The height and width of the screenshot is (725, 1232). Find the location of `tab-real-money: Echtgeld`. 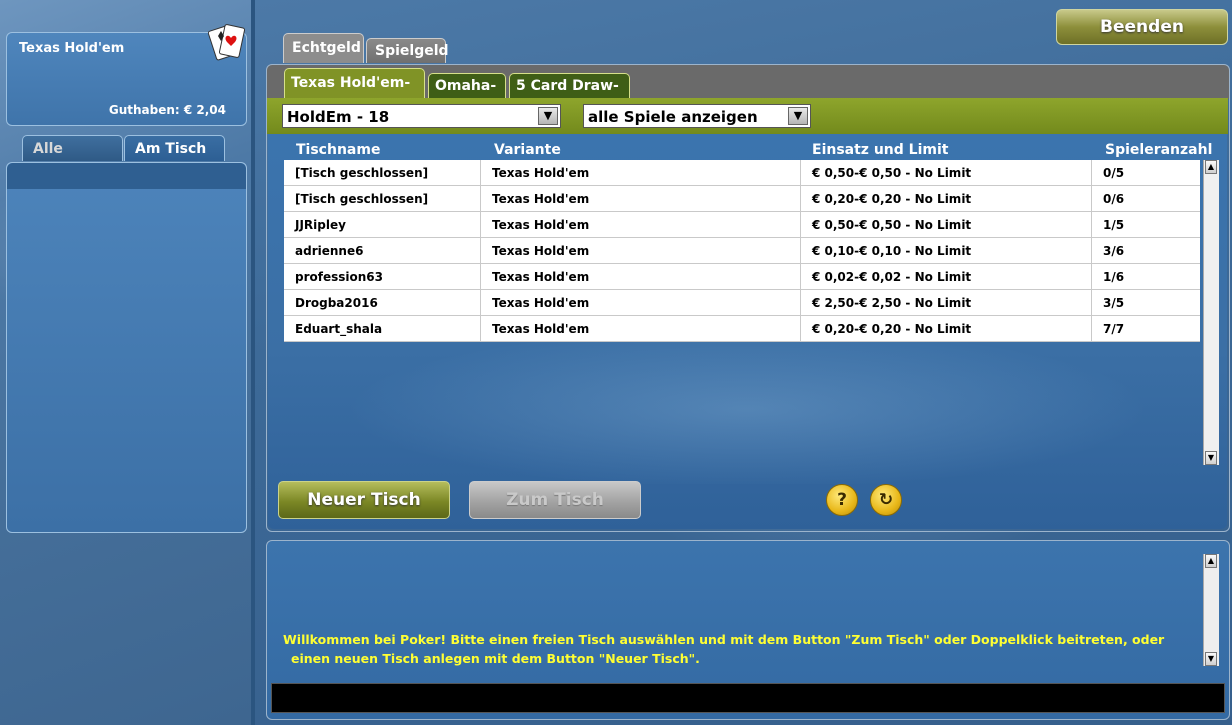

tab-real-money: Echtgeld is located at coordinates (323, 48).